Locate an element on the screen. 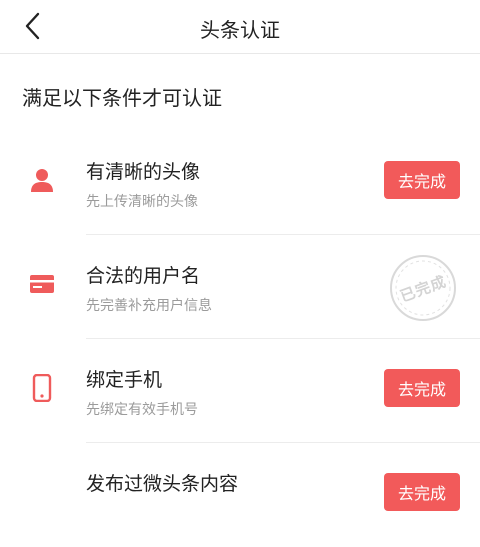  condition-name: 发布过微头条内容 is located at coordinates (162, 484).